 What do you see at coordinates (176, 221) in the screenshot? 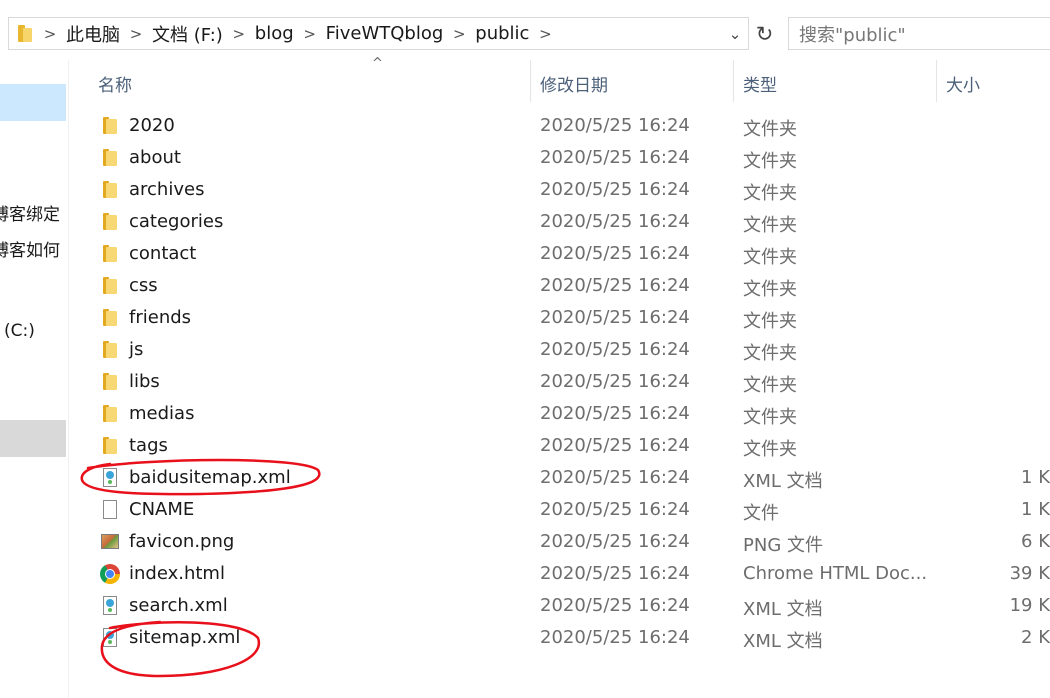
I see `file-name: categories` at bounding box center [176, 221].